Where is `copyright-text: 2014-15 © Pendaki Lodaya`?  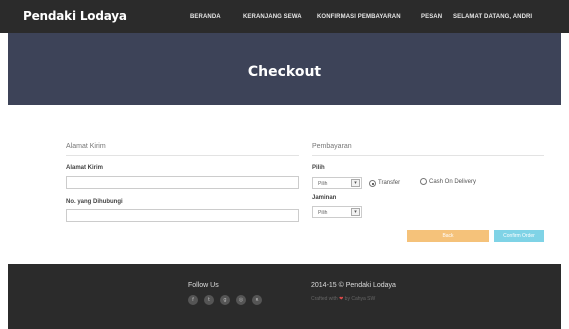
copyright-text: 2014-15 © Pendaki Lodaya is located at coordinates (353, 285).